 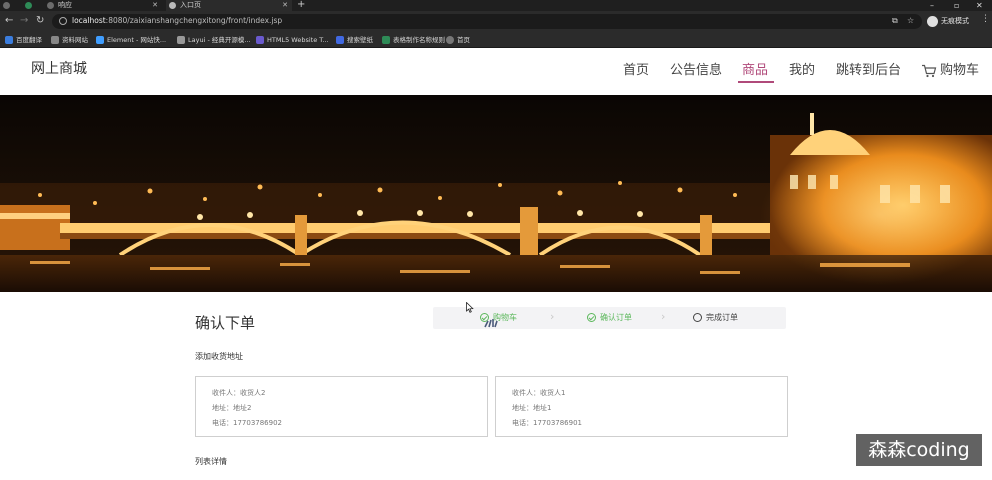 I want to click on reload-icon: ↻, so click(x=40, y=21).